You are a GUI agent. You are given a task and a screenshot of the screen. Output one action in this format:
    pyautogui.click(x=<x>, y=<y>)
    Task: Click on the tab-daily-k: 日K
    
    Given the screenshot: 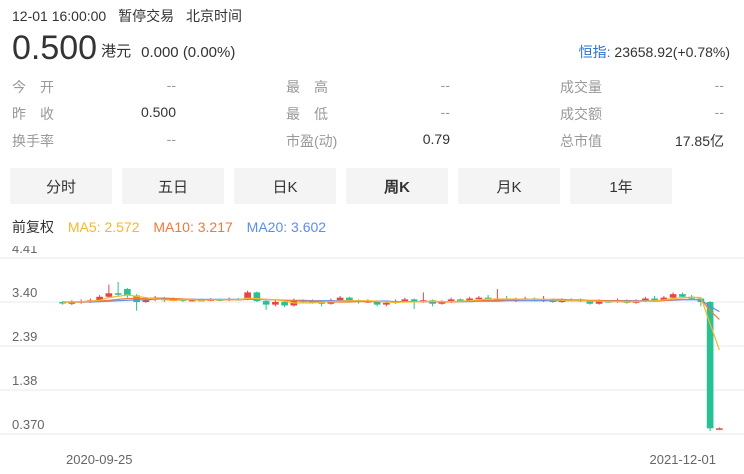 What is the action you would take?
    pyautogui.click(x=285, y=186)
    